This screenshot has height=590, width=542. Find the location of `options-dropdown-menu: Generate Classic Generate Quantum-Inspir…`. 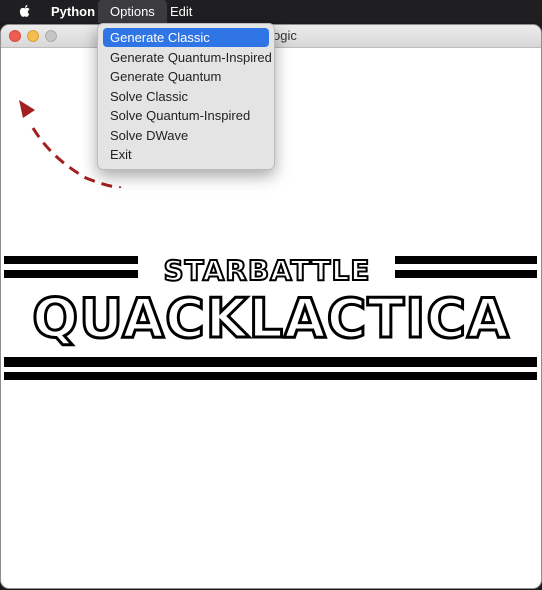

options-dropdown-menu: Generate Classic Generate Quantum-Inspir… is located at coordinates (186, 96).